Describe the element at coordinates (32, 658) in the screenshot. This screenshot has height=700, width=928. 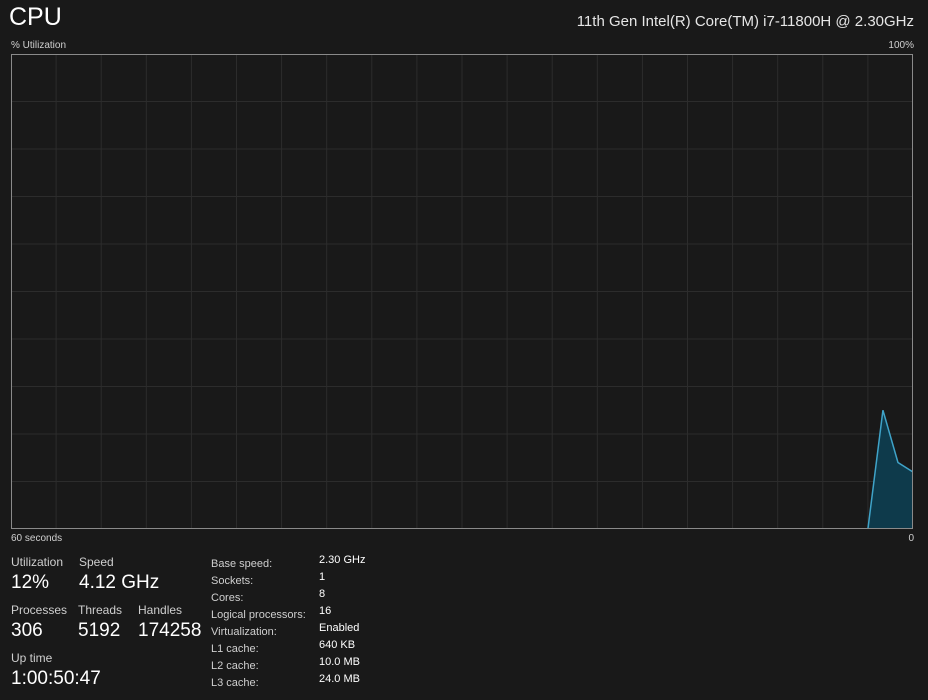
I see `uptime-label: Up time` at that location.